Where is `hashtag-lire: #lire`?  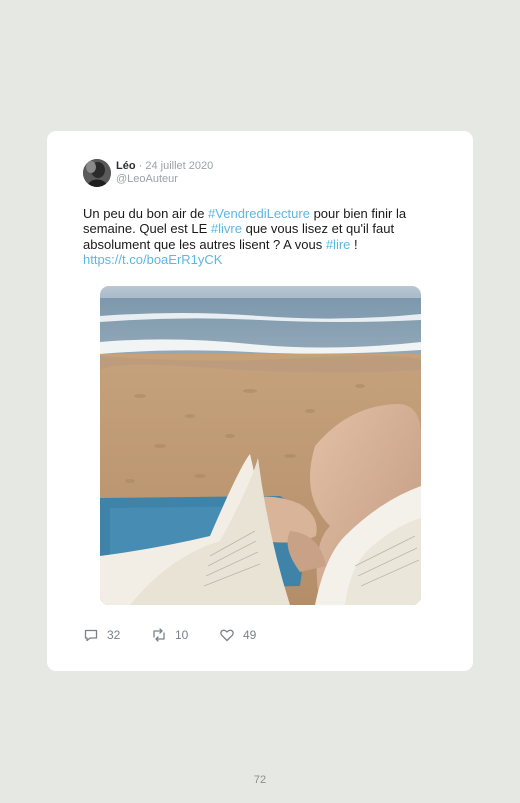
hashtag-lire: #lire is located at coordinates (338, 244).